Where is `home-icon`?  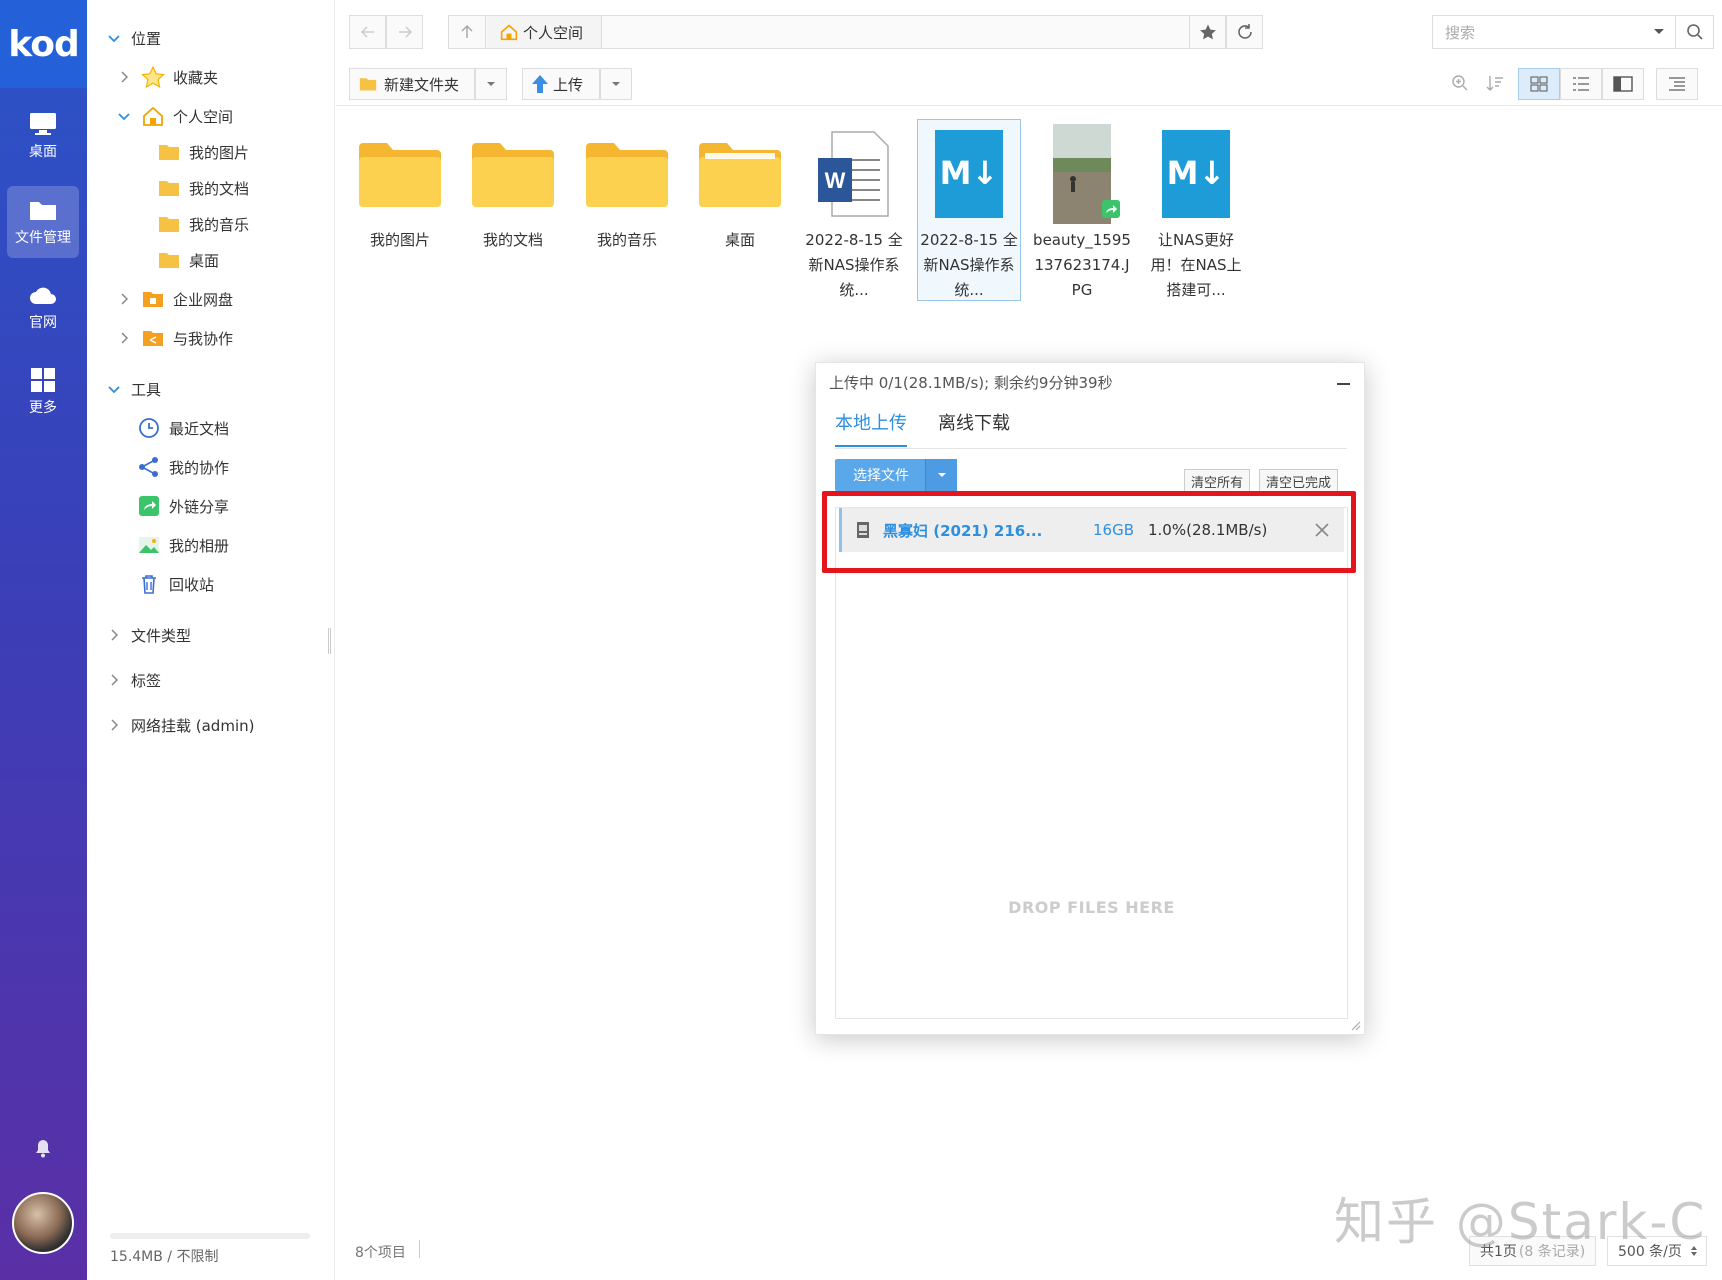
home-icon is located at coordinates (153, 116).